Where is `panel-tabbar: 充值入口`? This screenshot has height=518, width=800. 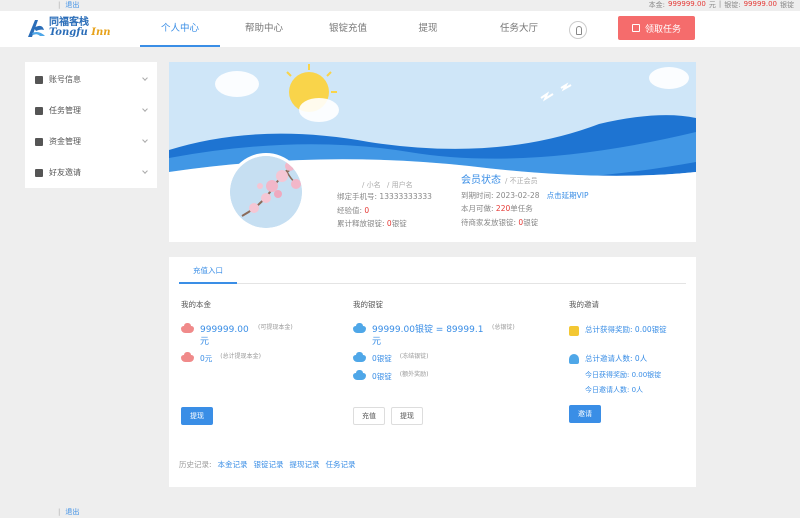 panel-tabbar: 充值入口 is located at coordinates (432, 270).